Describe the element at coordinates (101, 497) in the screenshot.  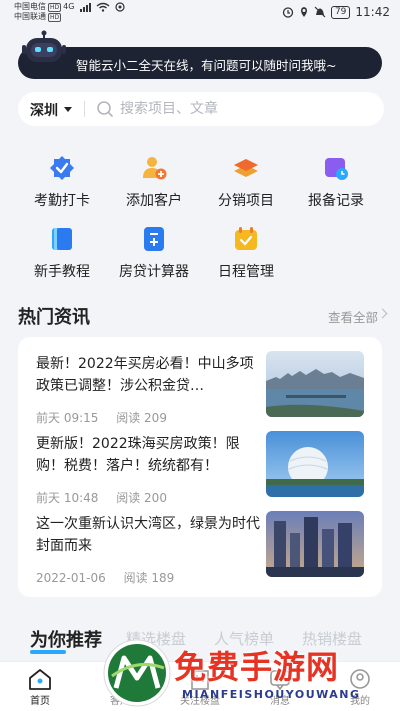
I see `news-meta: 前天 10:48 阅读 200` at that location.